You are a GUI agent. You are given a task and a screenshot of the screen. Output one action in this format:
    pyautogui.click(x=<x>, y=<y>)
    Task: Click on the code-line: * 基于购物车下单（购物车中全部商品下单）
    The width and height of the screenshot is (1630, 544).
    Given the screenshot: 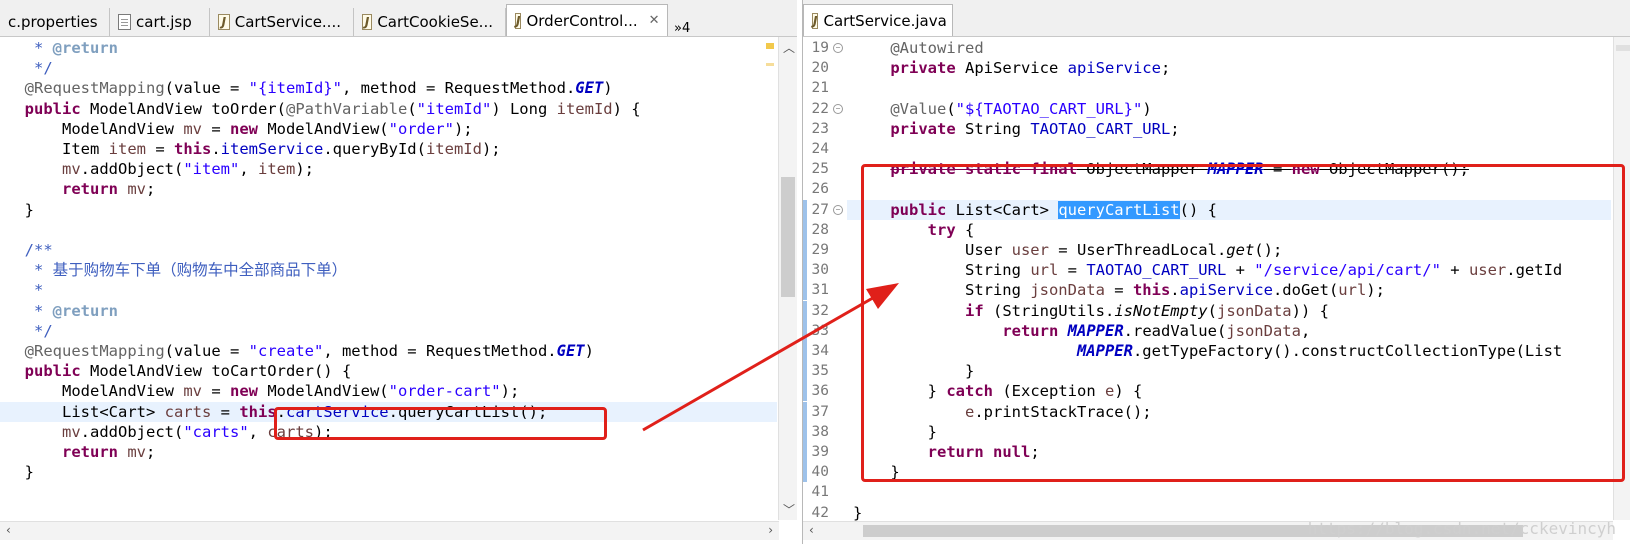 What is the action you would take?
    pyautogui.click(x=388, y=270)
    